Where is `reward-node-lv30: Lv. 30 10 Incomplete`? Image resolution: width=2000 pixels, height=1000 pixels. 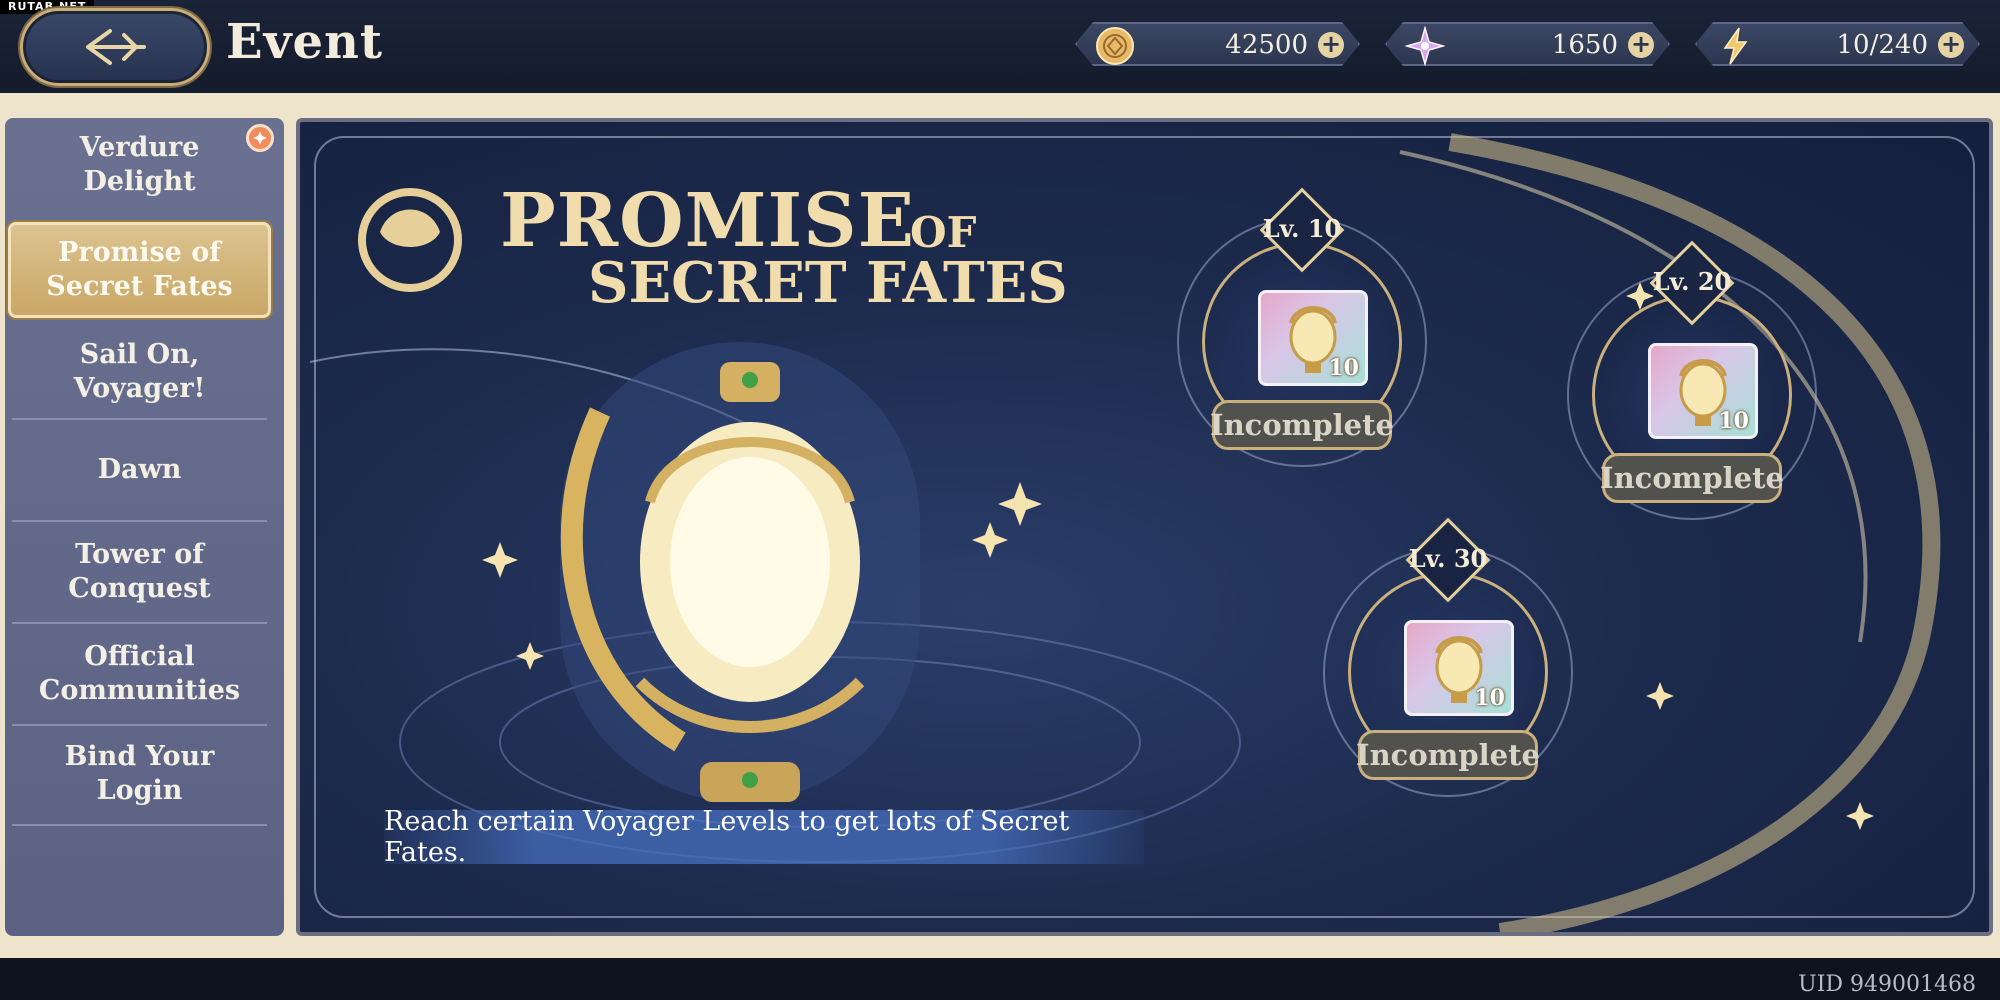
reward-node-lv30: Lv. 30 10 Incomplete is located at coordinates (1448, 669).